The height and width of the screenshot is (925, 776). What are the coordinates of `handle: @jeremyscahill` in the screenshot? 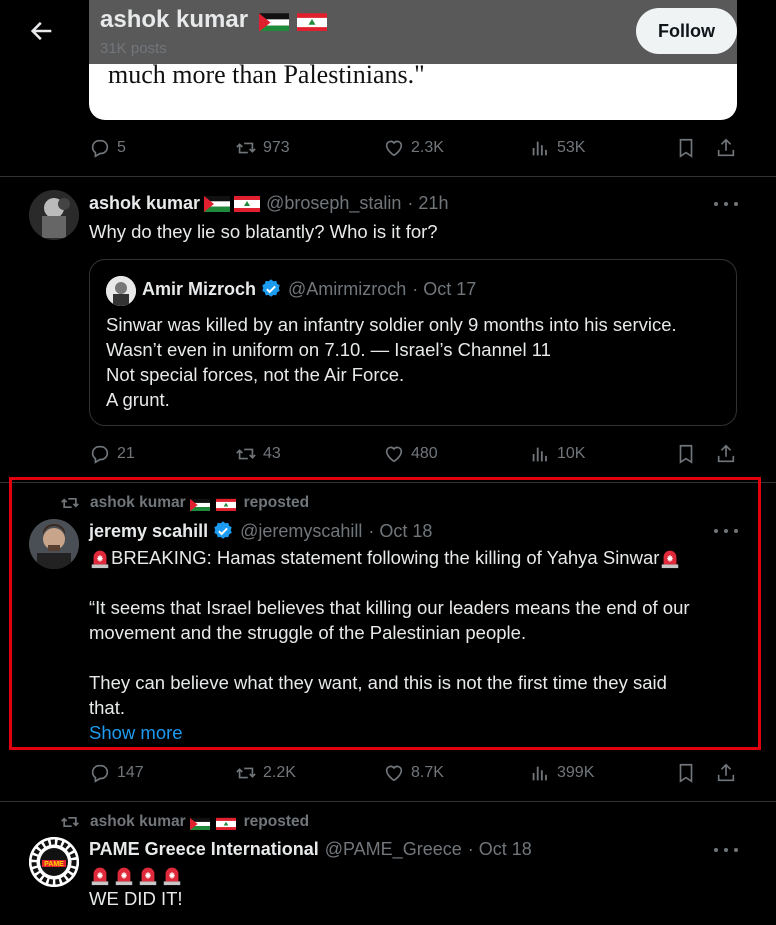 It's located at (301, 531).